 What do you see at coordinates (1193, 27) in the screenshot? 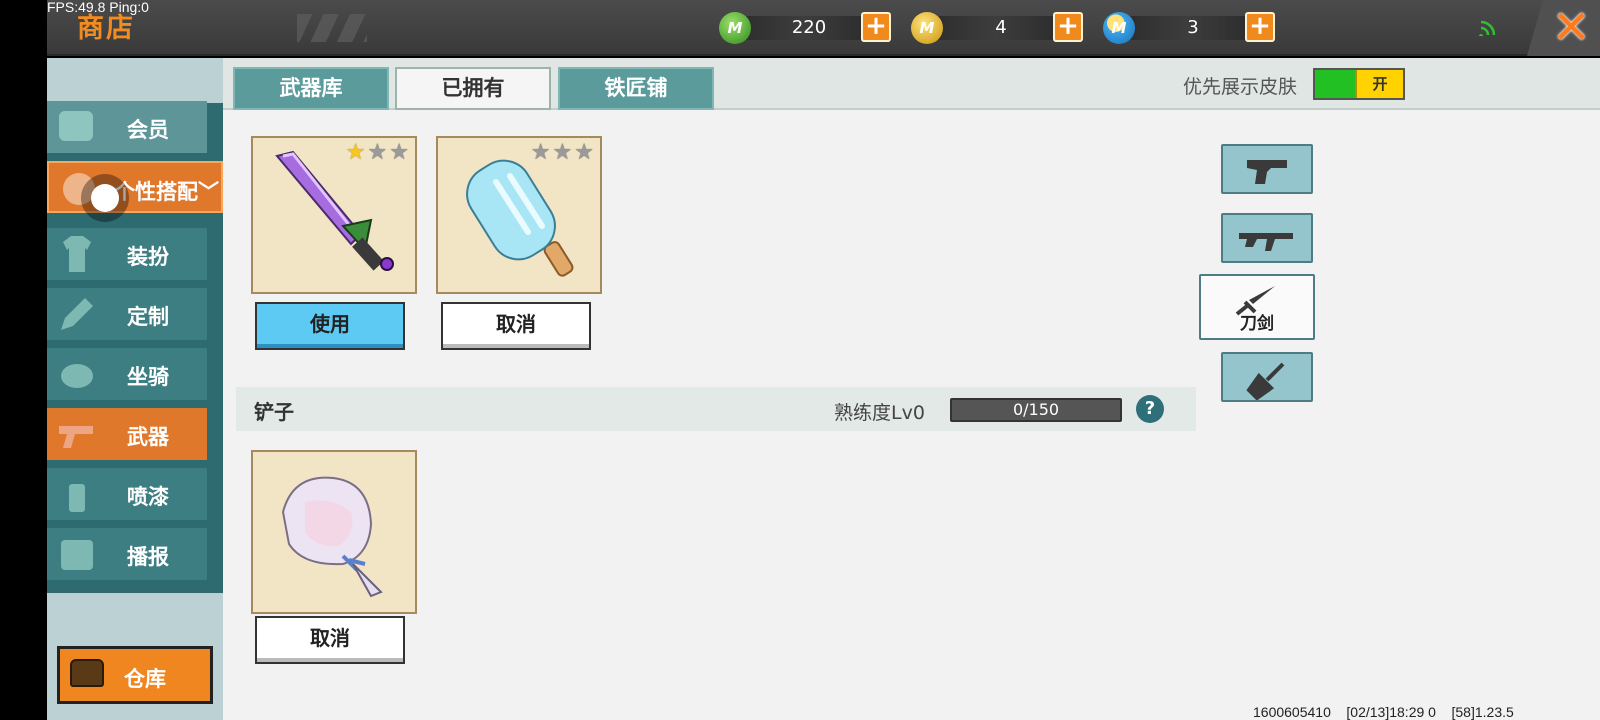
I see `currency-blue-value: 3` at bounding box center [1193, 27].